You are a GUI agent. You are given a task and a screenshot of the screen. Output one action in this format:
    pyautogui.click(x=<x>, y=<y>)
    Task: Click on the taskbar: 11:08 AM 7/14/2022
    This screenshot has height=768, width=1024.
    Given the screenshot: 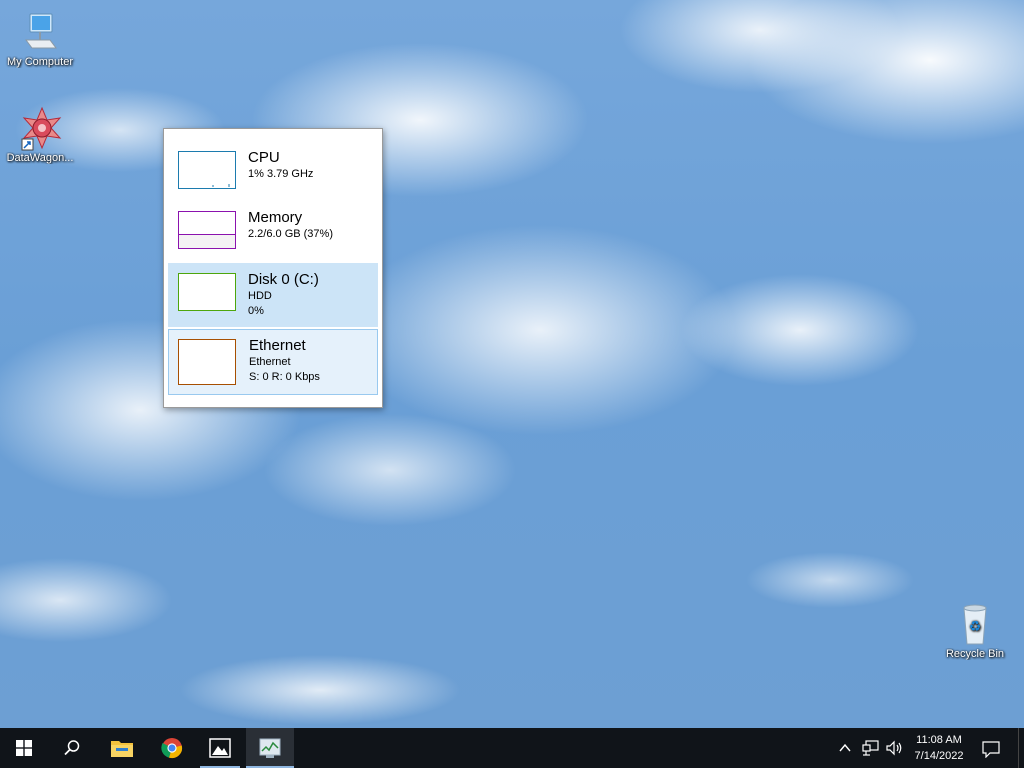 What is the action you would take?
    pyautogui.click(x=512, y=748)
    